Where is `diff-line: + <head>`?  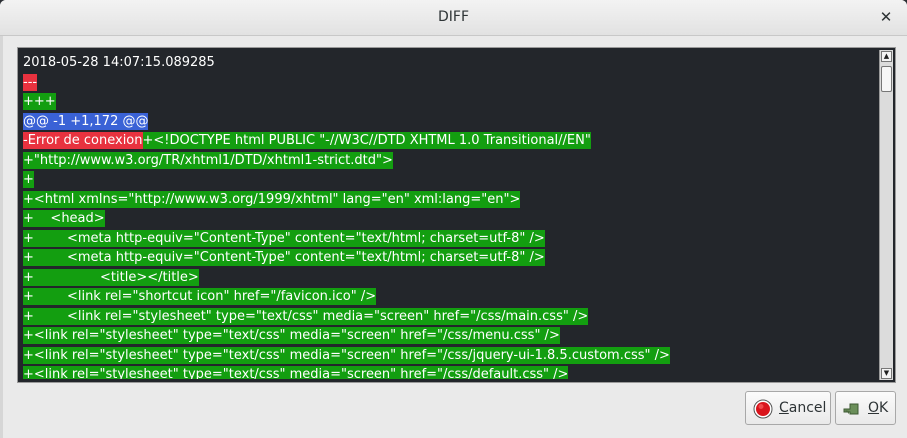
diff-line: + <head> is located at coordinates (450, 219).